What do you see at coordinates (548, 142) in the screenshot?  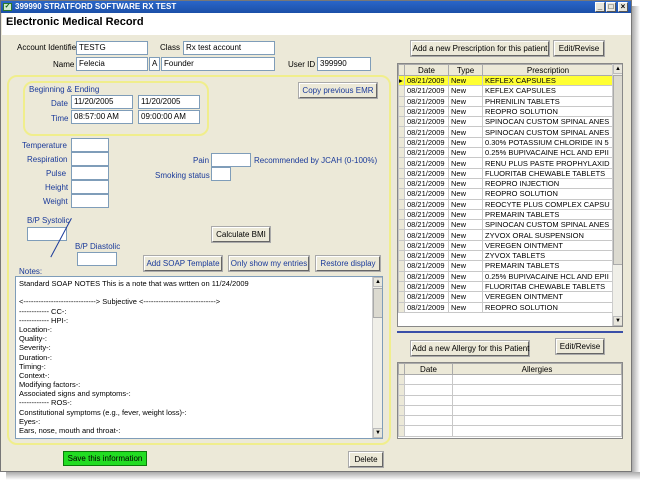 I see `rx-name-cell: 0.30% POTASSIUM CHLORIDE IN 5` at bounding box center [548, 142].